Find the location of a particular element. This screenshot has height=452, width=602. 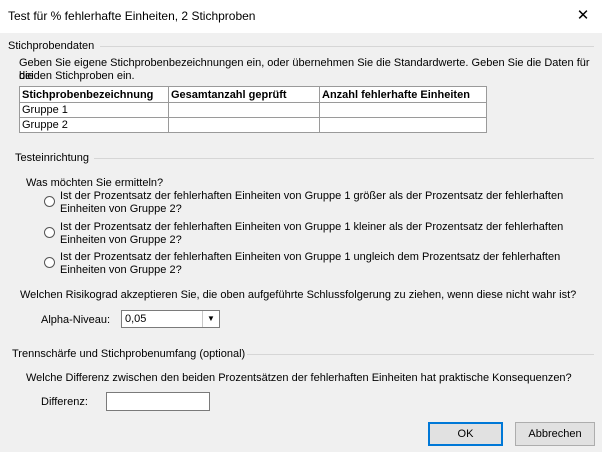

option-not-equal-label-line2: Einheiten von Gruppe 2? is located at coordinates (121, 270).